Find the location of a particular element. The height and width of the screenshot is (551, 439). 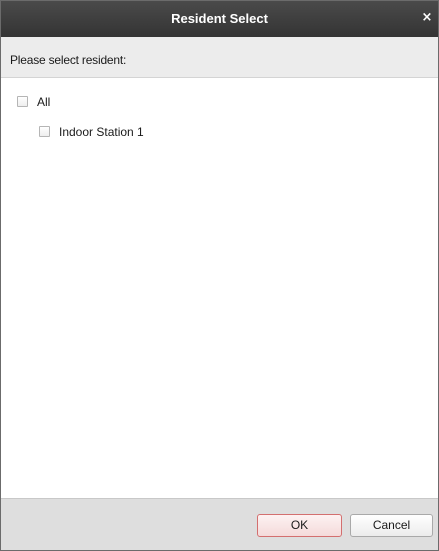

tree-item-label: All is located at coordinates (44, 102).